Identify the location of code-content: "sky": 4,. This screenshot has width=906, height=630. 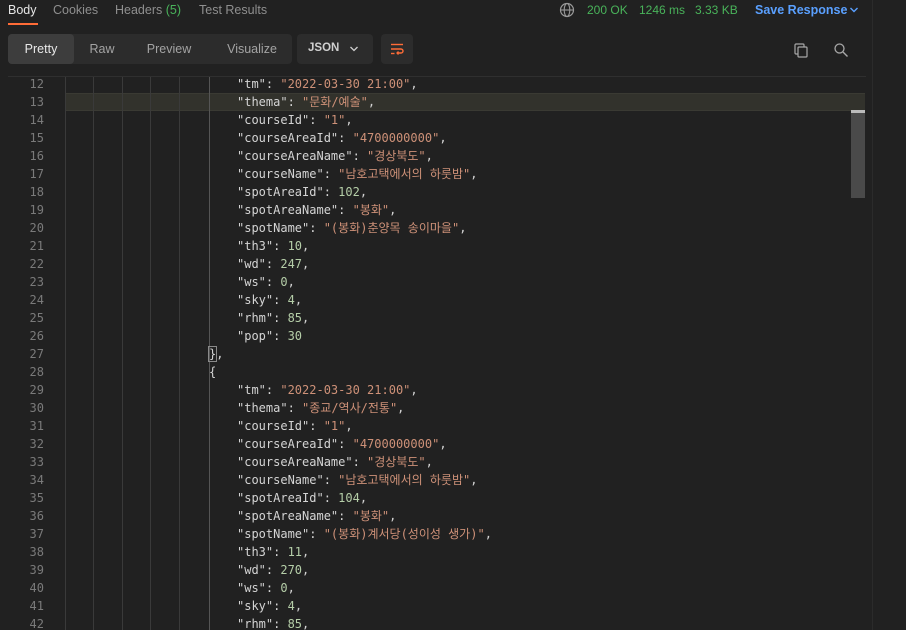
(269, 300).